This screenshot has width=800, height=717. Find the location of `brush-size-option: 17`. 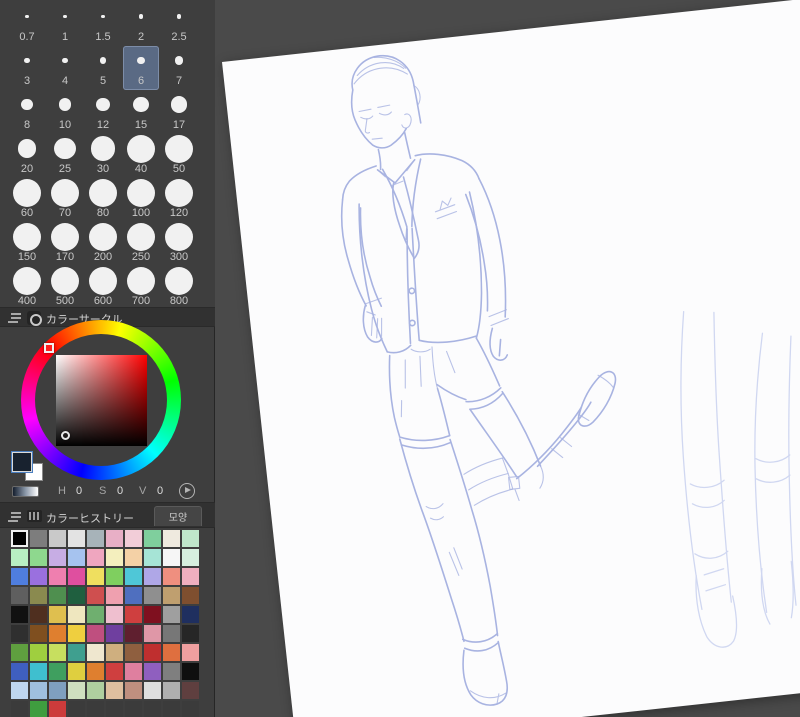

brush-size-option: 17 is located at coordinates (179, 112).